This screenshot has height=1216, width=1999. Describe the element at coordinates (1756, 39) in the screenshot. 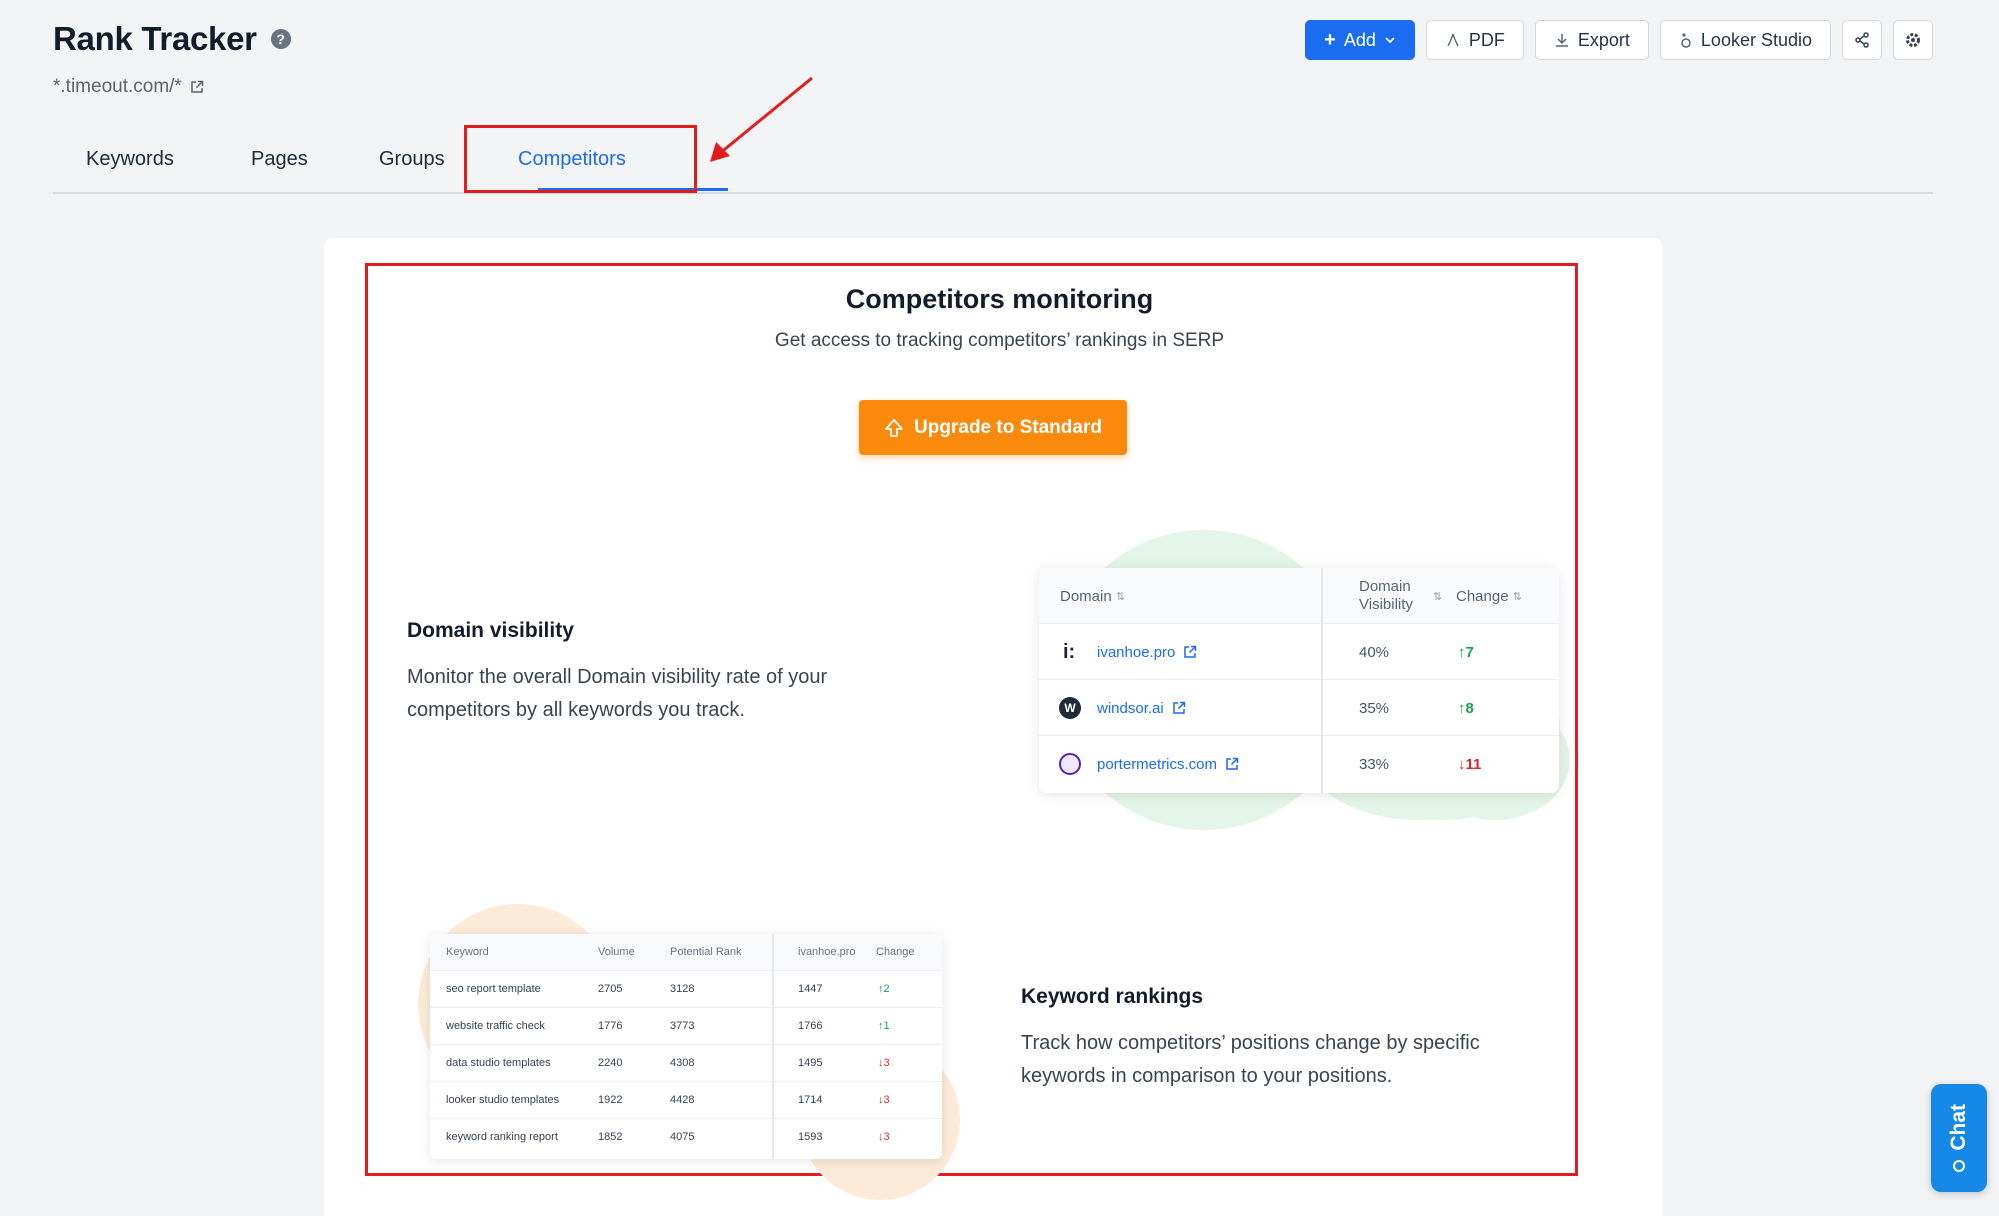

I see `looker-label: Looker Studio` at that location.